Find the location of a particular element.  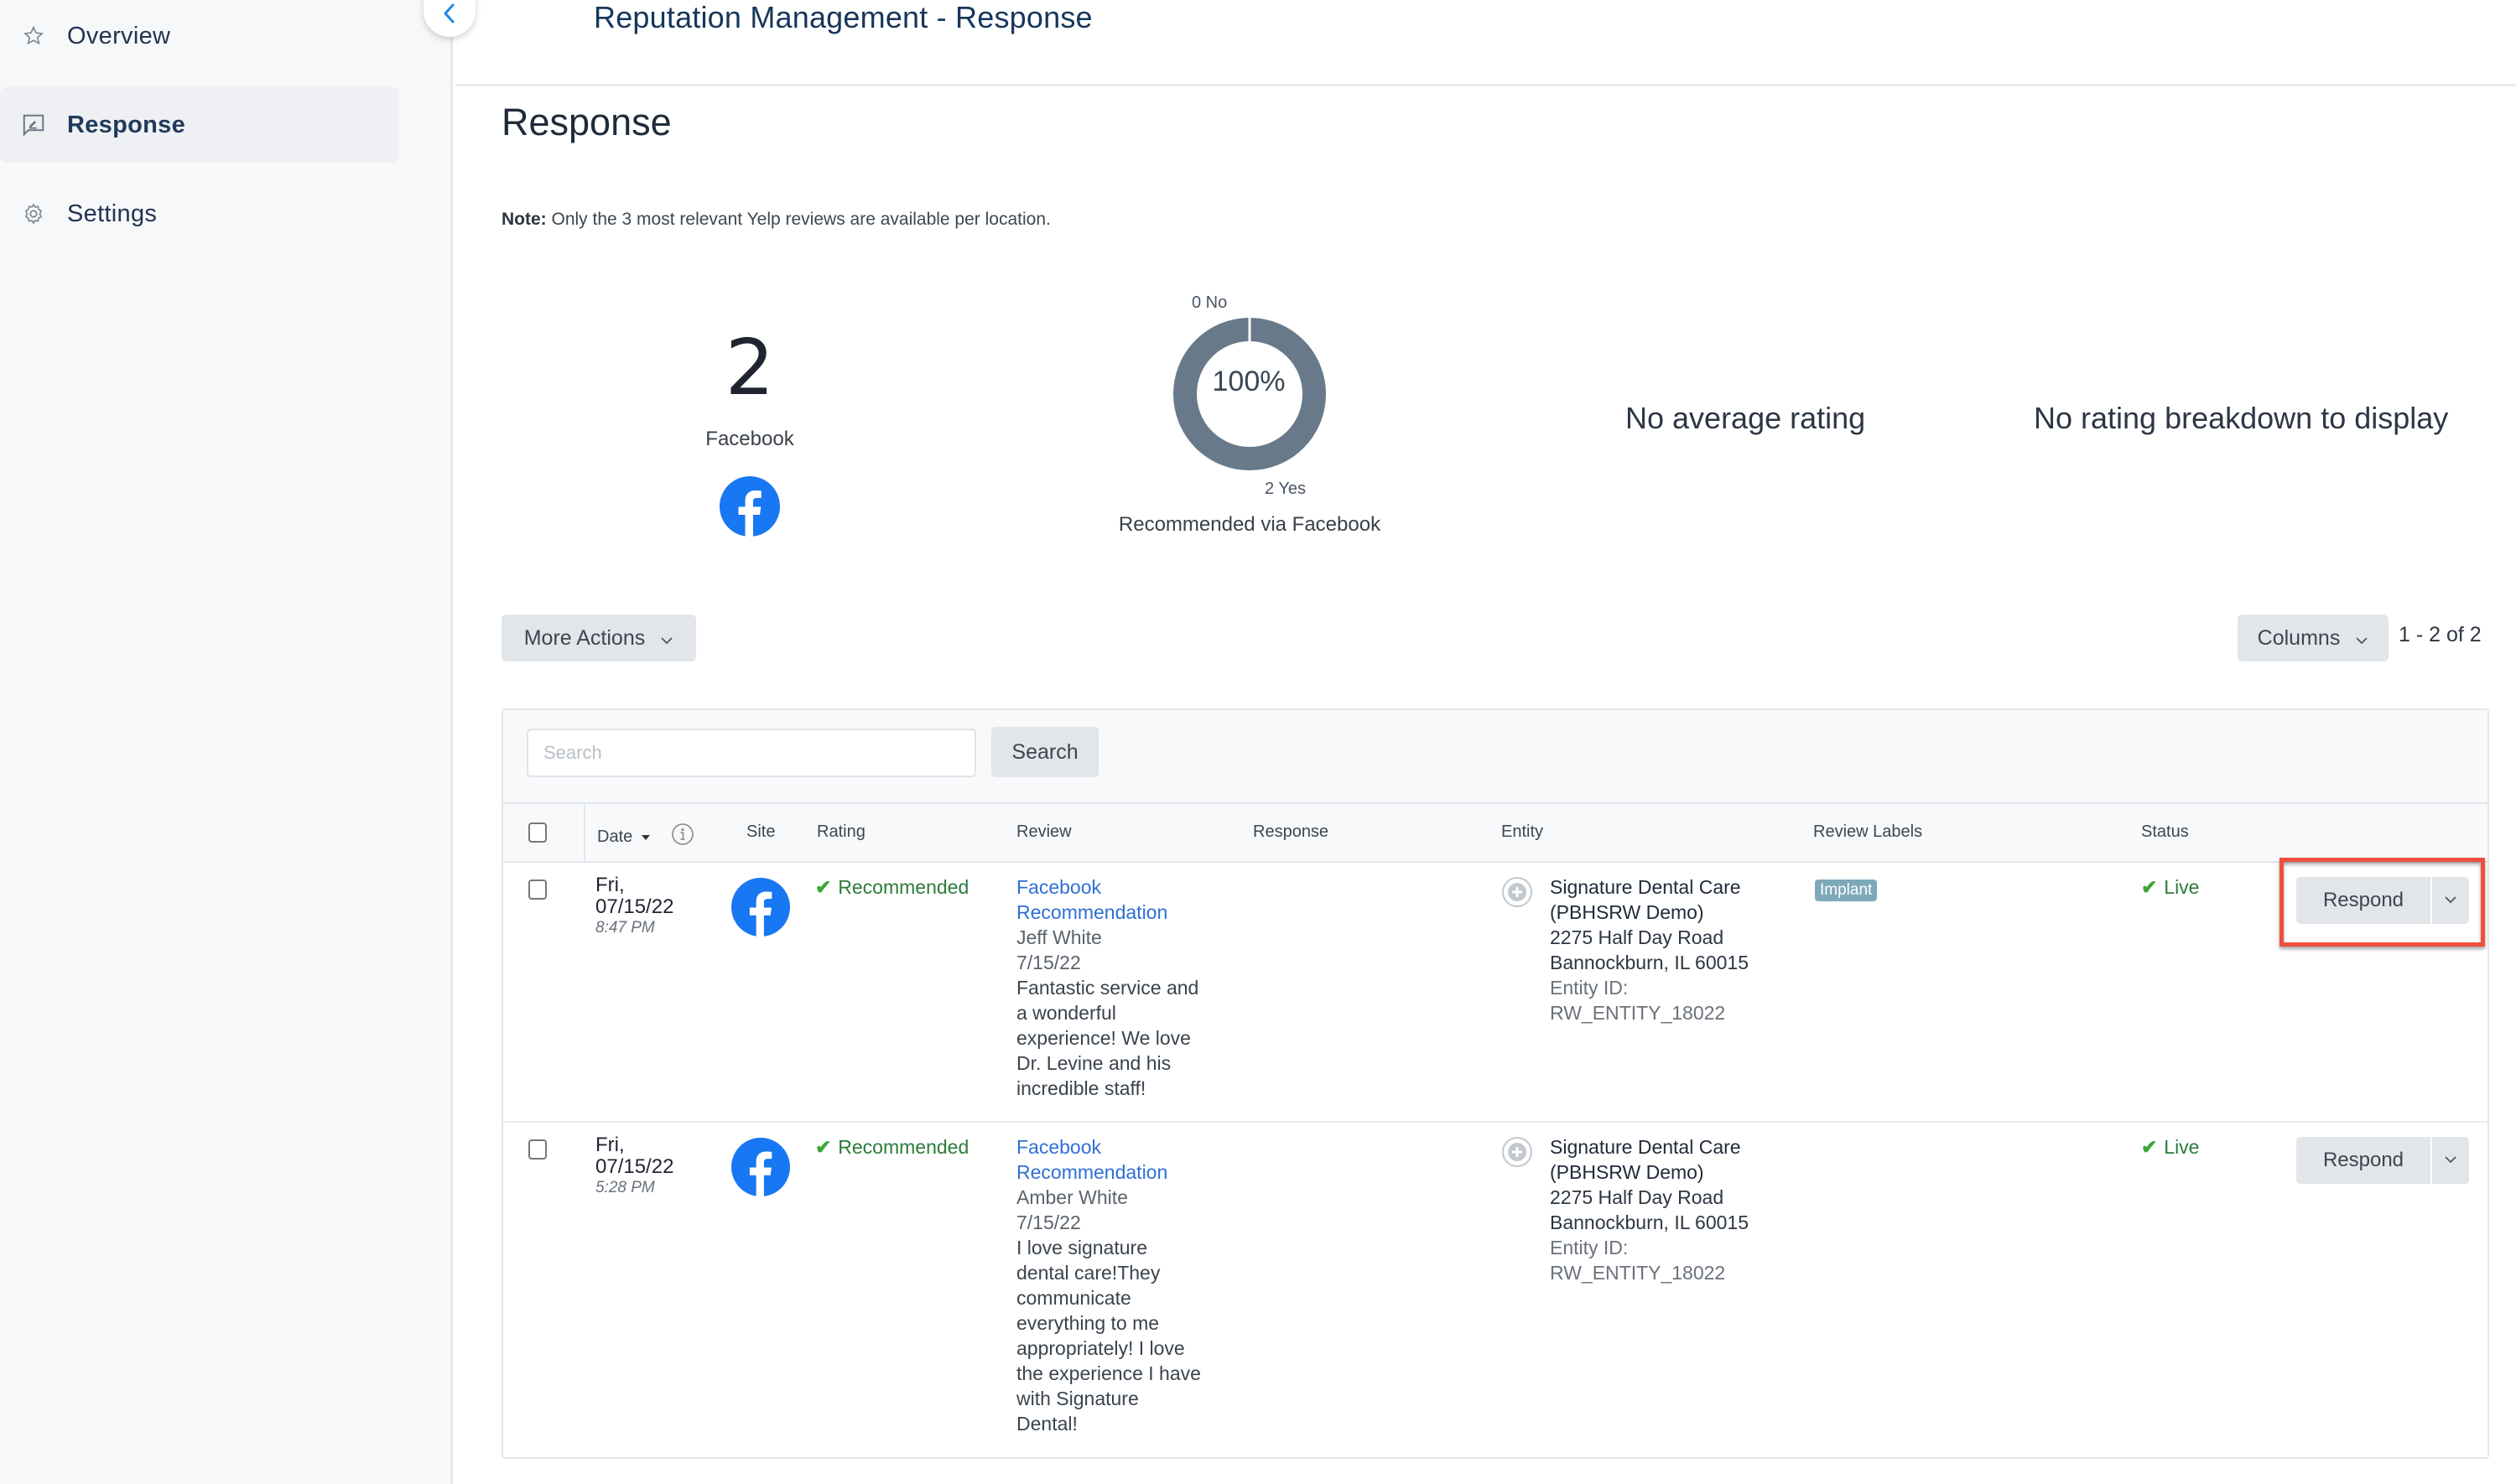

review-count: 2 is located at coordinates (750, 368).